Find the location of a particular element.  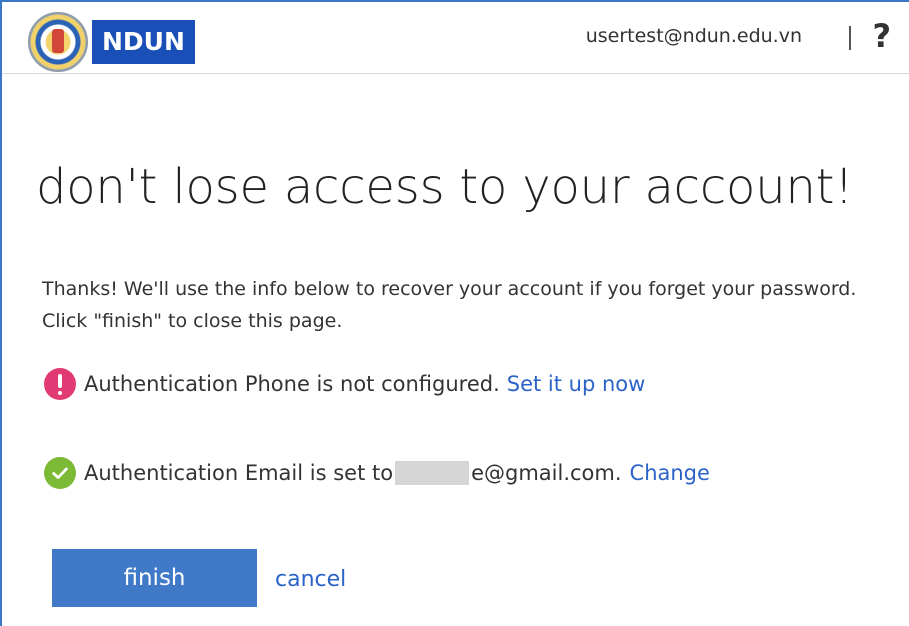

page-title: don't lose access to your account! is located at coordinates (445, 187).